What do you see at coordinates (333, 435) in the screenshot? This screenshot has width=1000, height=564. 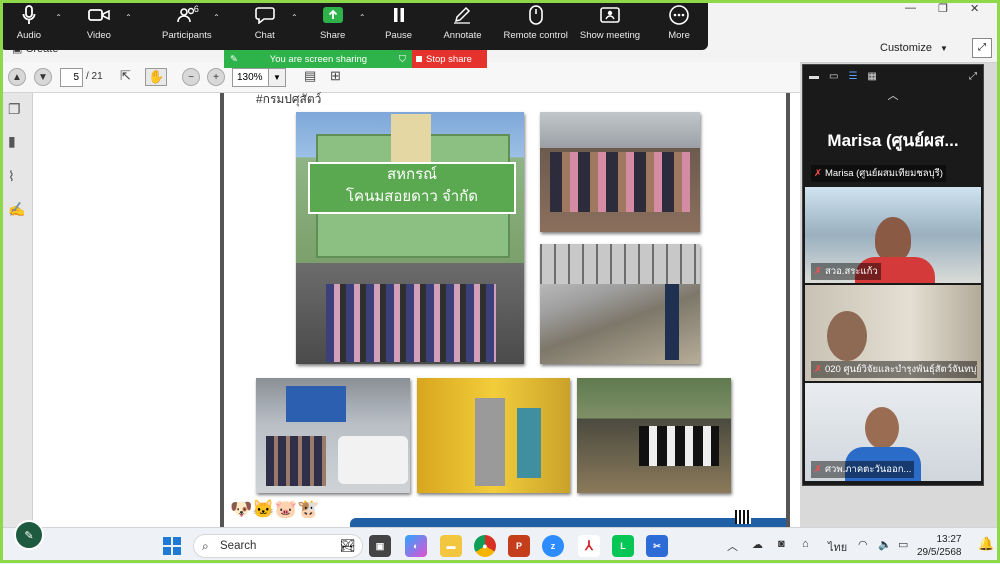 I see `truck-photo` at bounding box center [333, 435].